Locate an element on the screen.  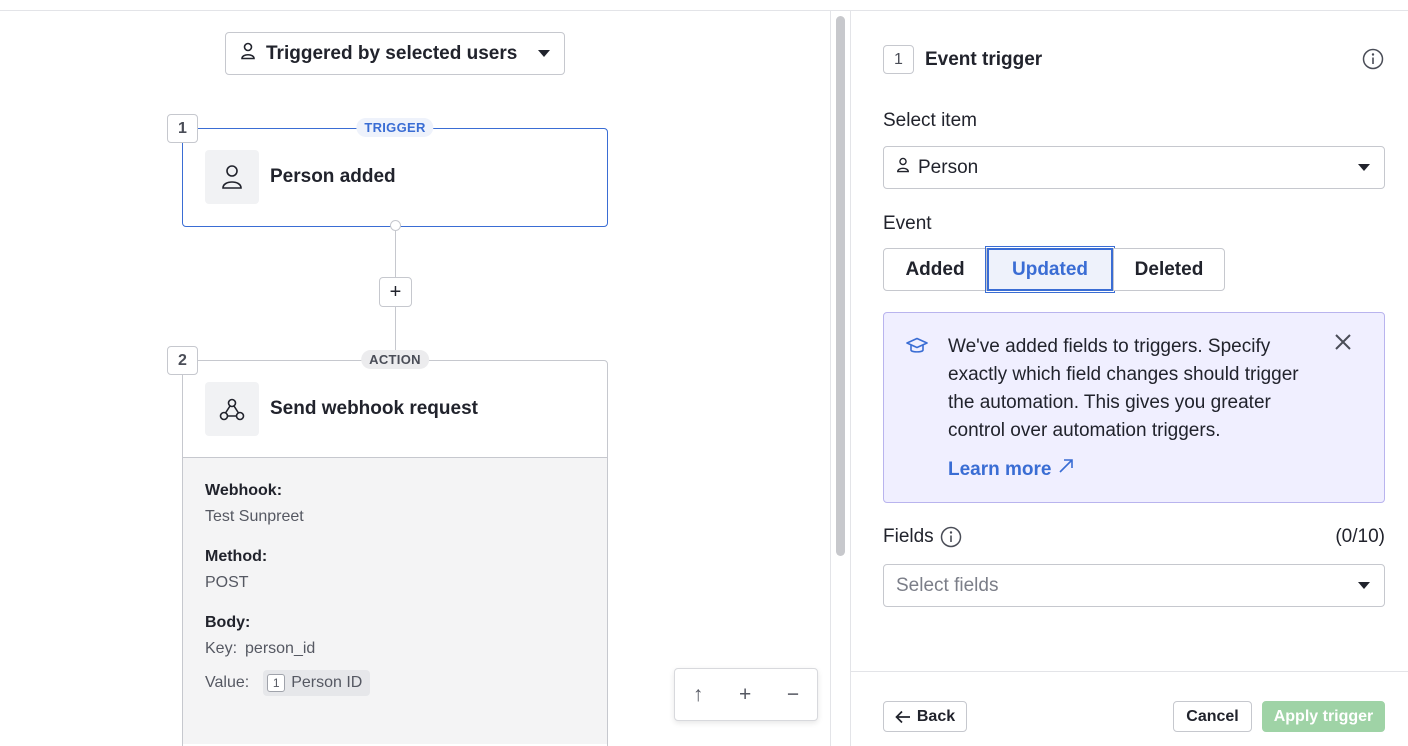
panel-title: Event trigger is located at coordinates (984, 59).